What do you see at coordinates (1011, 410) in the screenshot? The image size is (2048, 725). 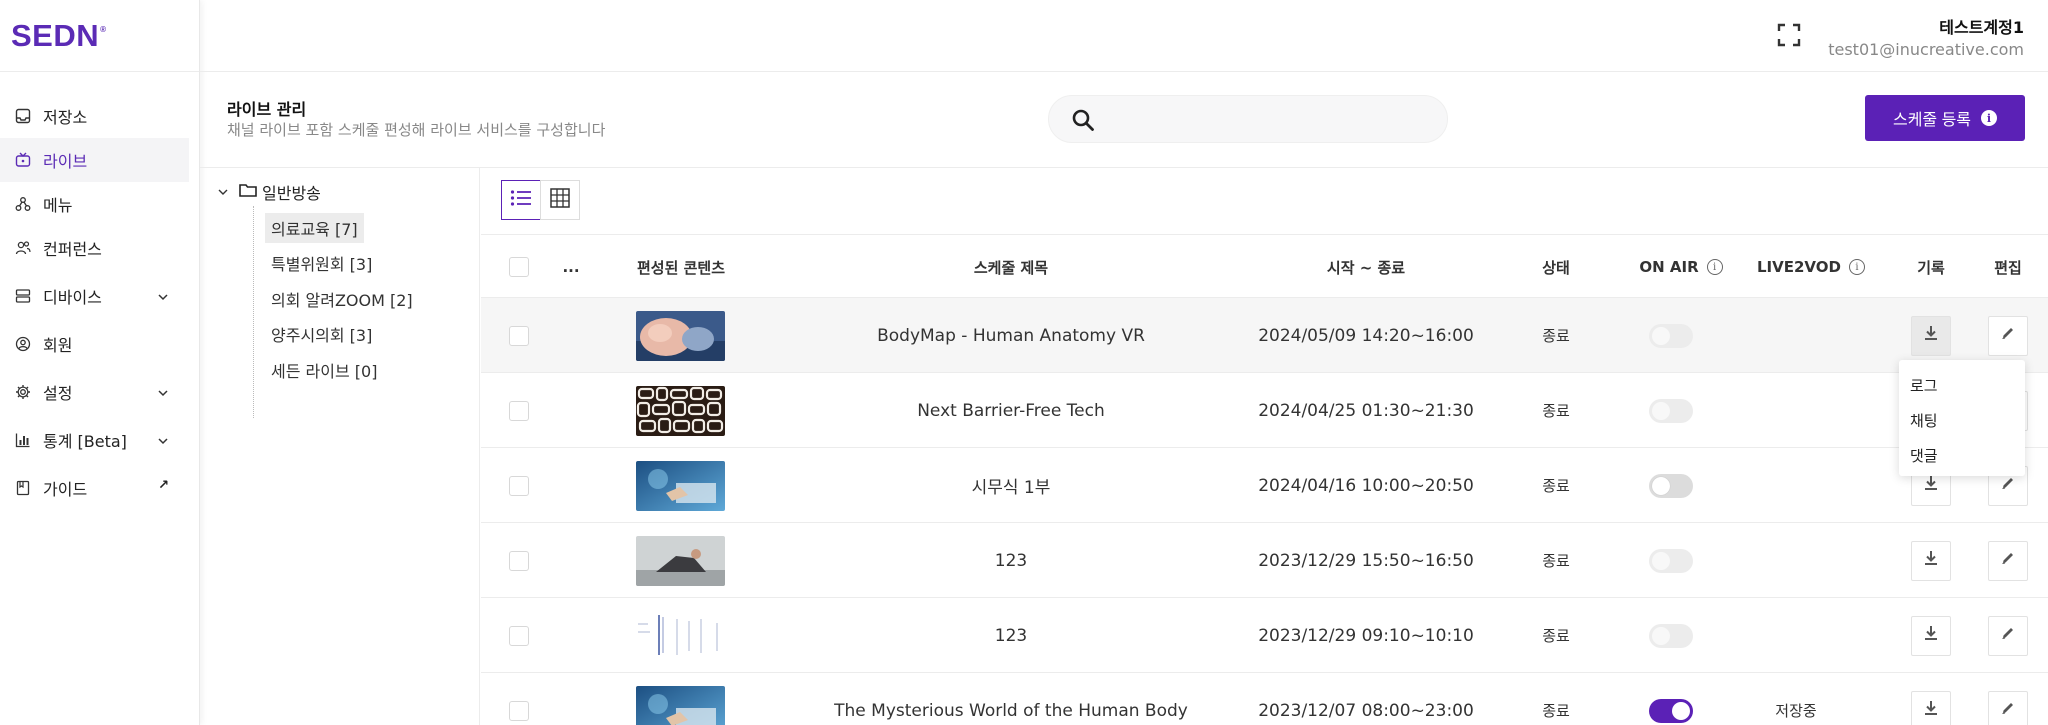 I see `schedule-title: Next Barrier-Free Tech` at bounding box center [1011, 410].